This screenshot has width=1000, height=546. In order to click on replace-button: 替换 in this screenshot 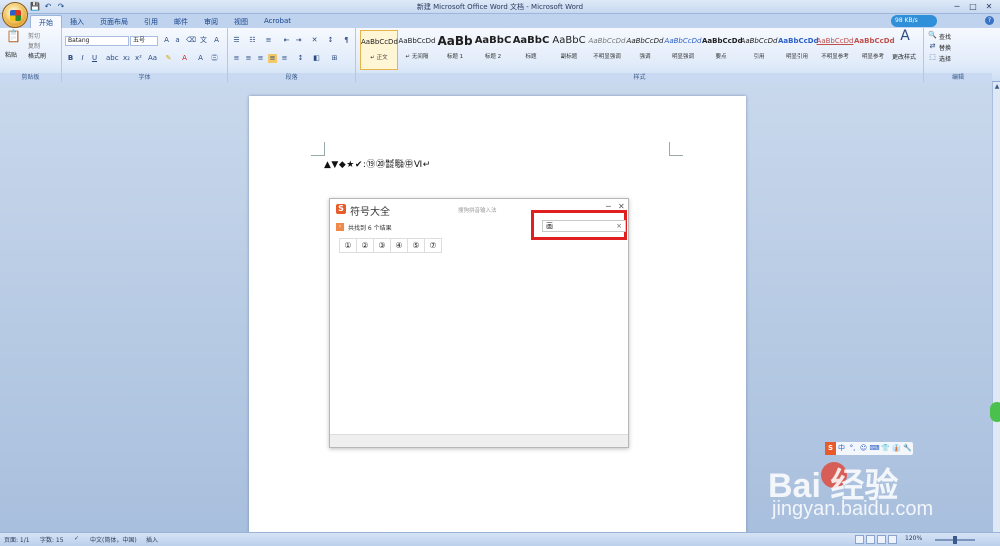, I will do `click(945, 47)`.